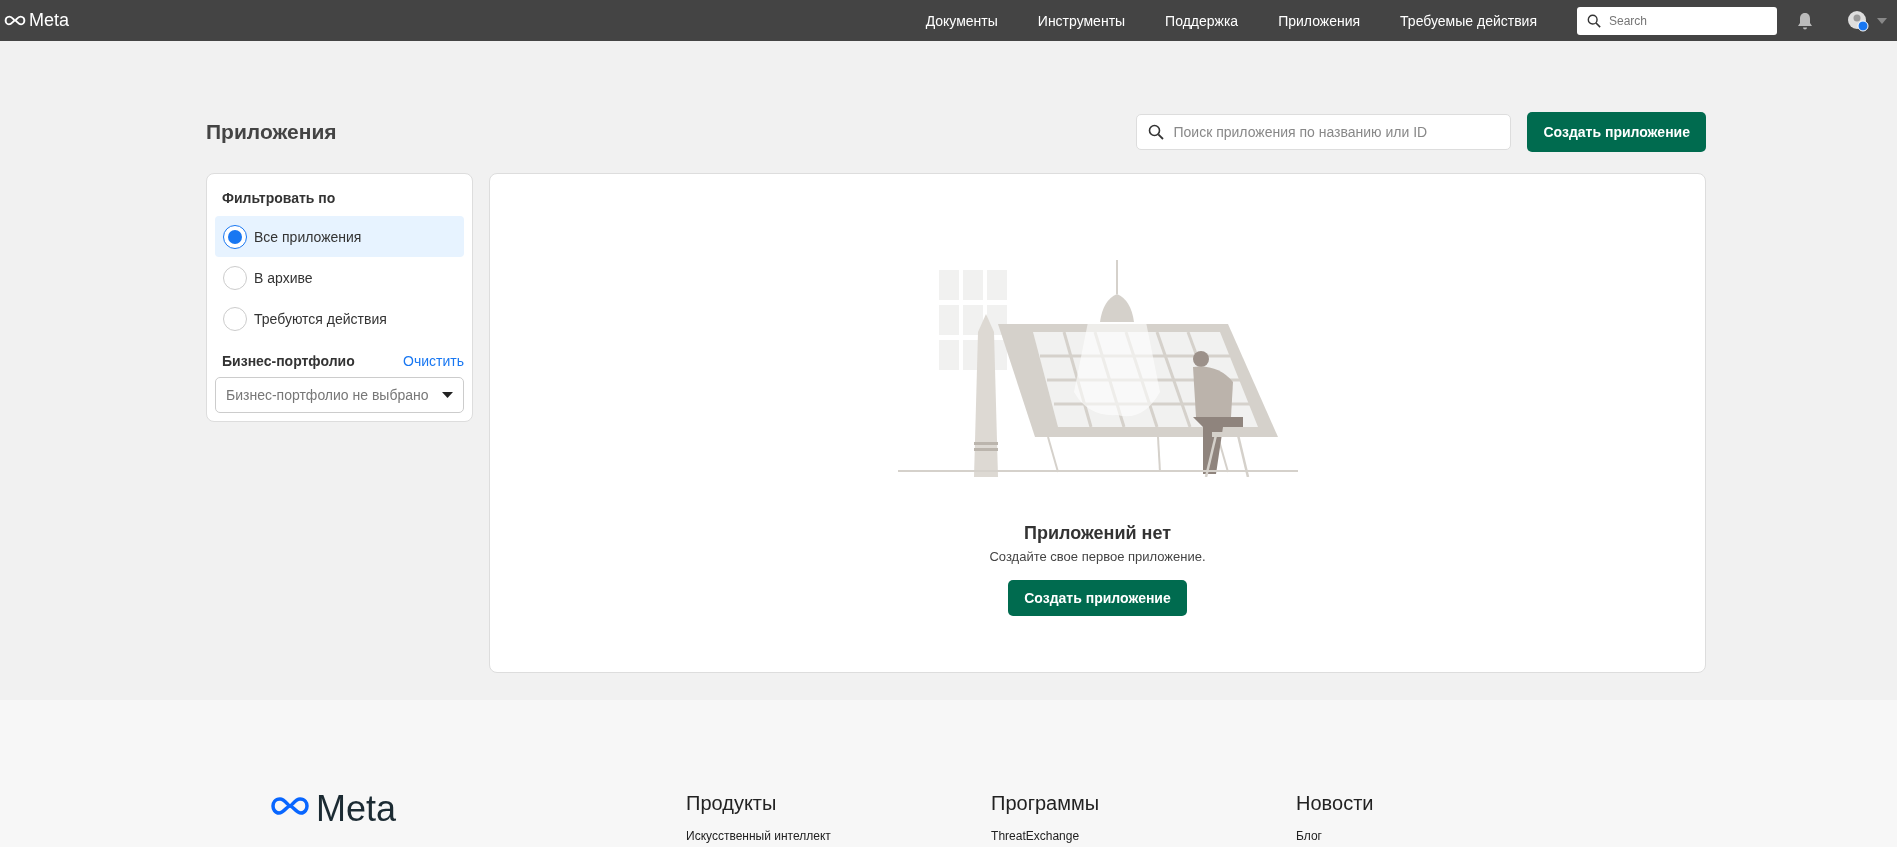 The image size is (1897, 847). What do you see at coordinates (356, 809) in the screenshot?
I see `footer-logo-text: Meta` at bounding box center [356, 809].